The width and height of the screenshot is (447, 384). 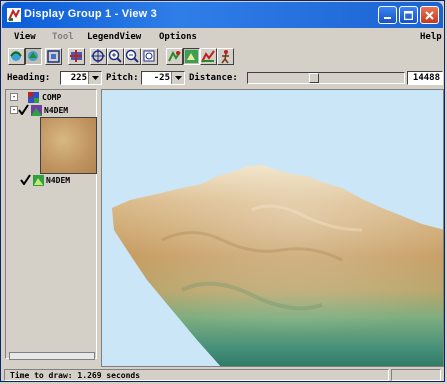 I want to click on fly-tool-button, so click(x=174, y=56).